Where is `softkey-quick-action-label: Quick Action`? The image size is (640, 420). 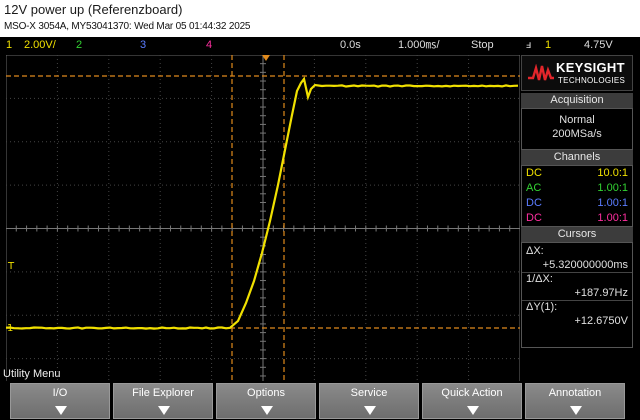
softkey-quick-action-label: Quick Action is located at coordinates (472, 393).